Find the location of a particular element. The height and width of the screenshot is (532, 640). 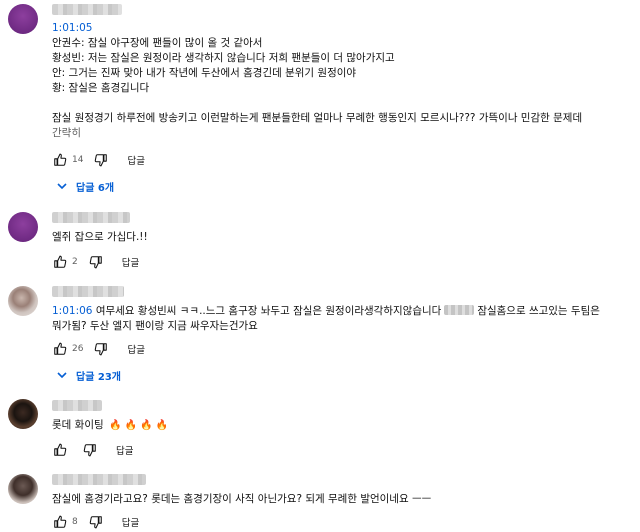

comment-actions: 14 답글 is located at coordinates (98, 160).